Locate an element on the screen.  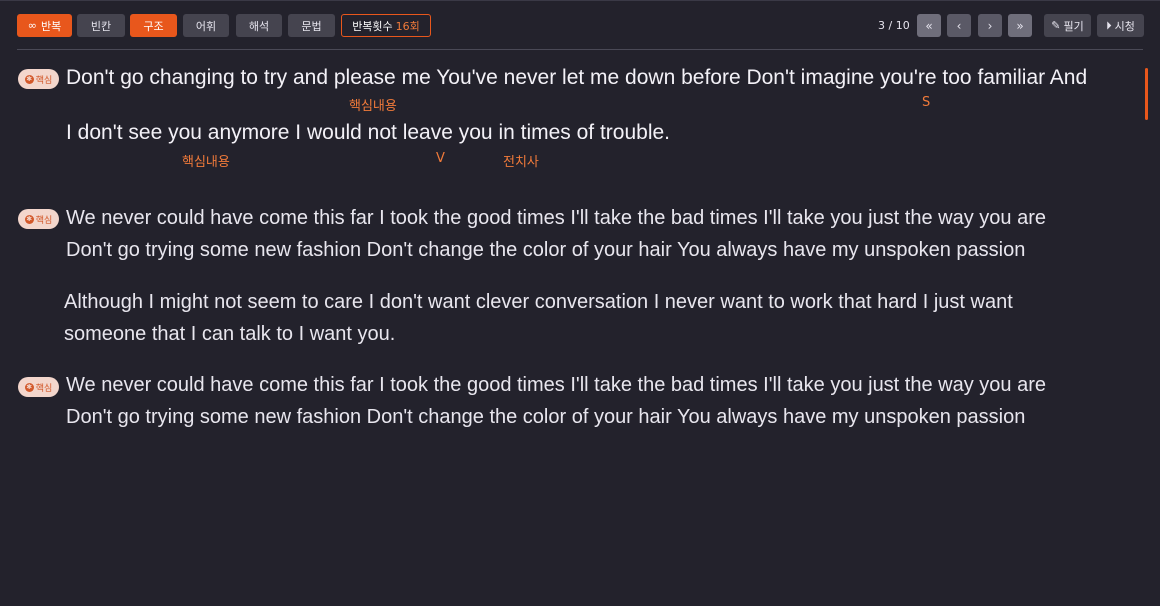
vocab-label: 어휘 is located at coordinates (206, 26).